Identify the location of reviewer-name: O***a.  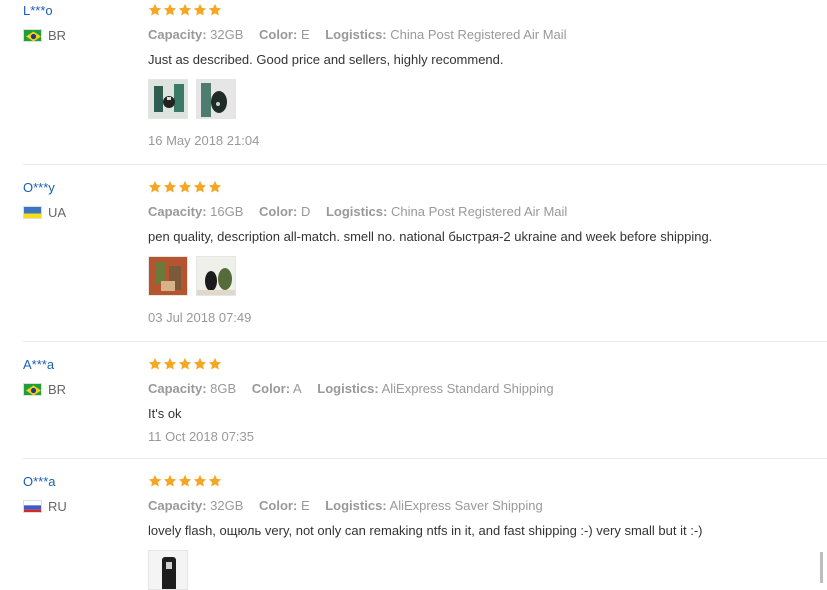
(45, 482).